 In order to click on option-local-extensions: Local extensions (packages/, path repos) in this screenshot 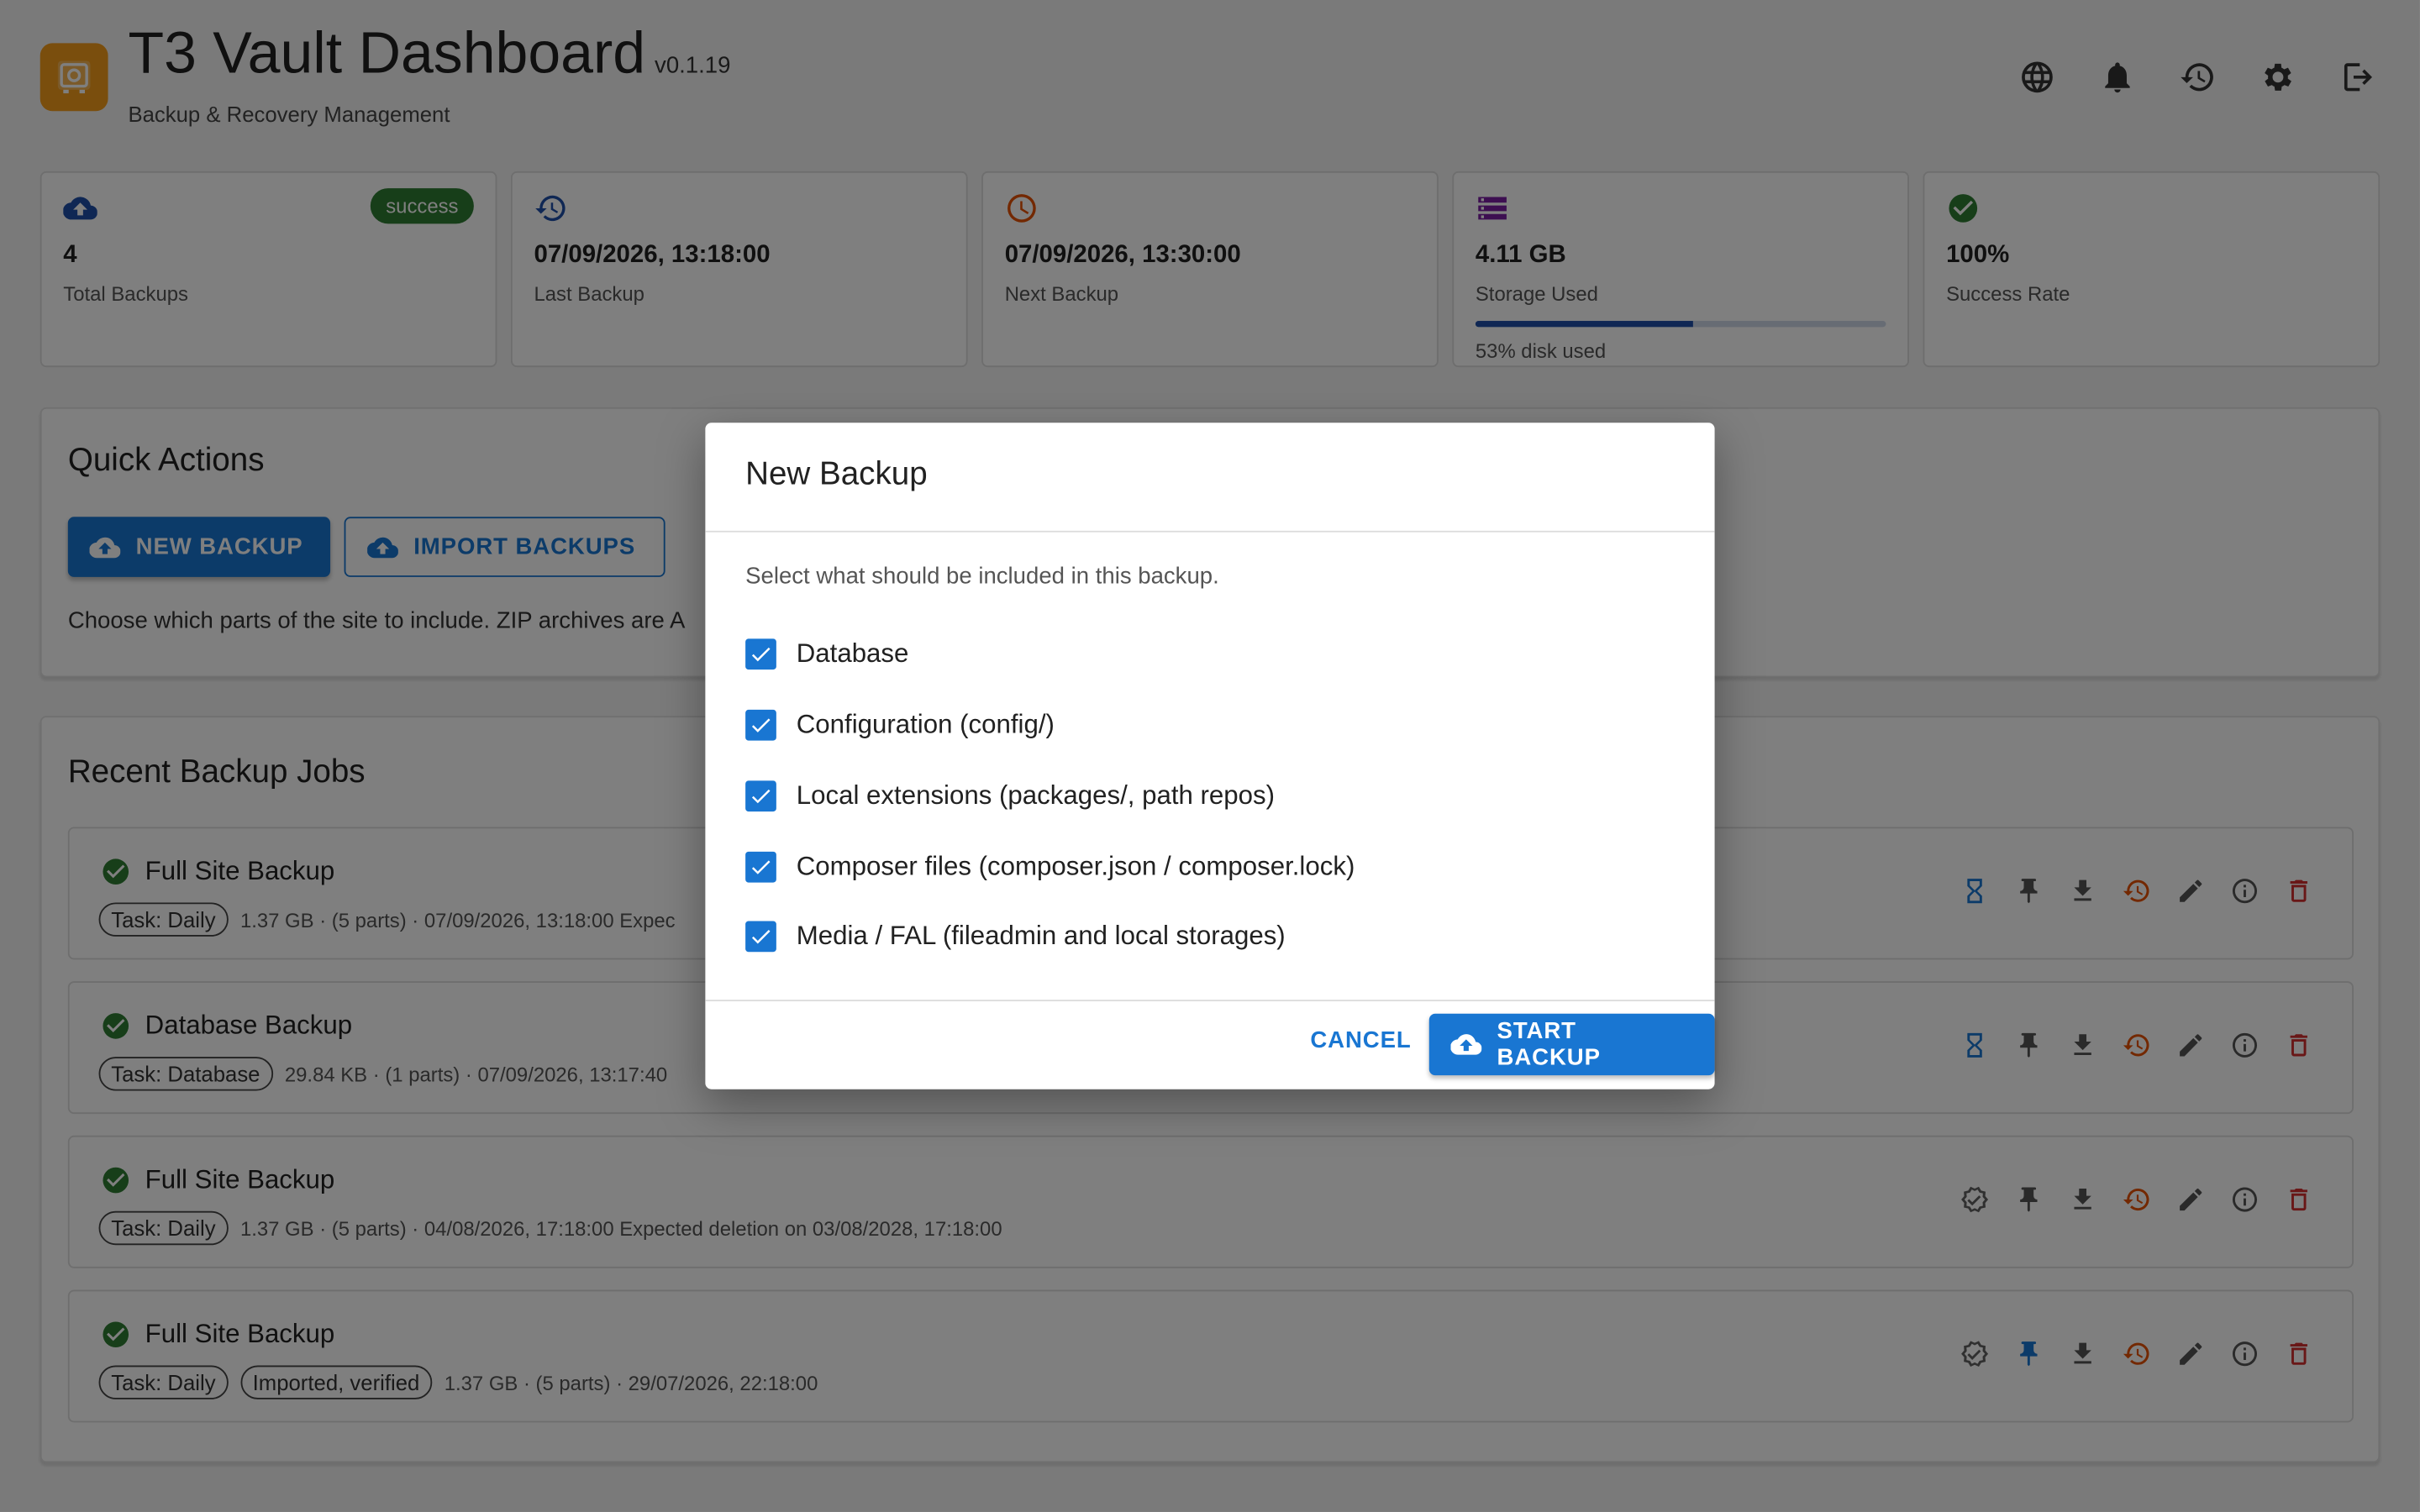, I will do `click(1011, 796)`.